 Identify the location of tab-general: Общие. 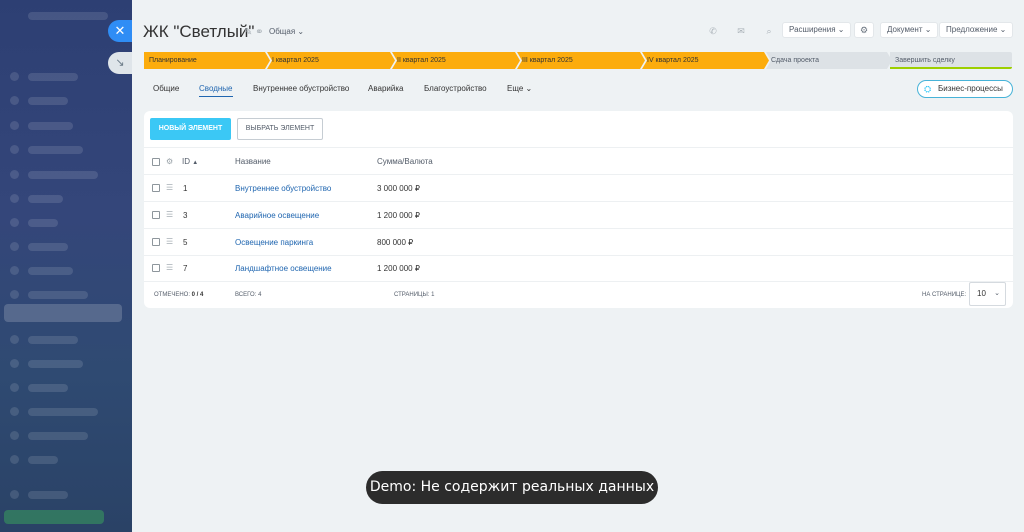
(166, 88).